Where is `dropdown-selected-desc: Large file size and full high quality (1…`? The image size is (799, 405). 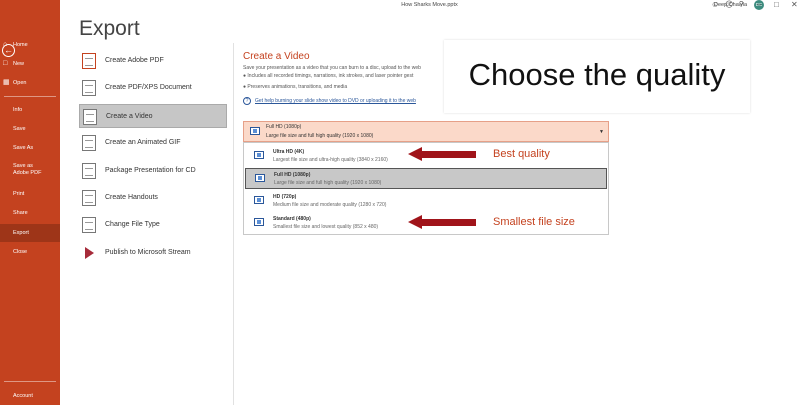
dropdown-selected-desc: Large file size and full high quality (1… is located at coordinates (320, 136).